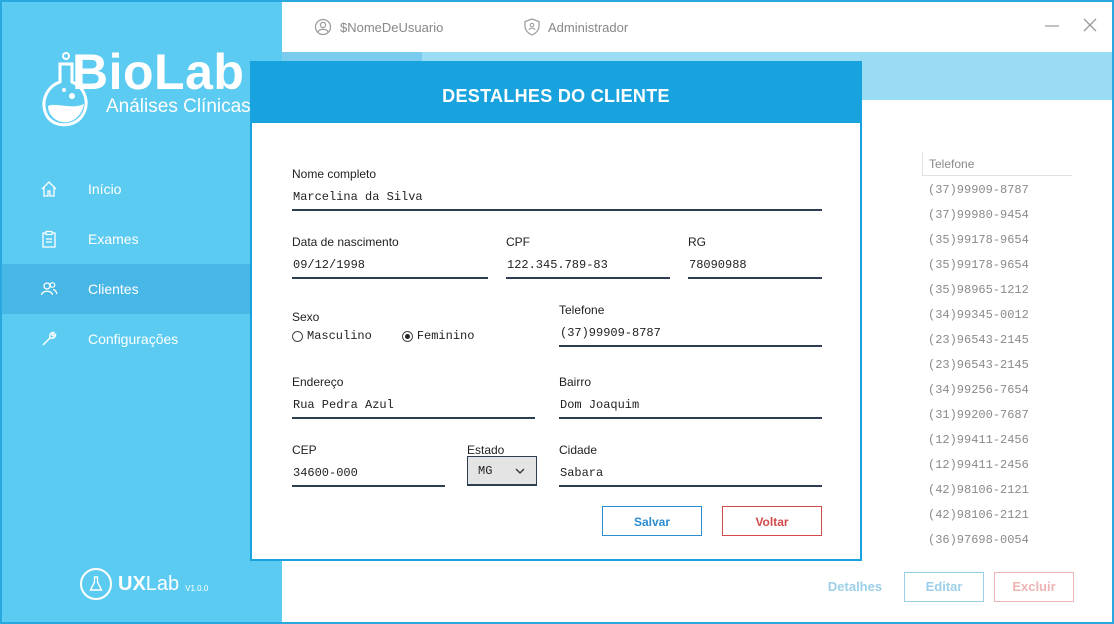 The height and width of the screenshot is (624, 1114). I want to click on table-row: (34)99256-7654, so click(978, 392).